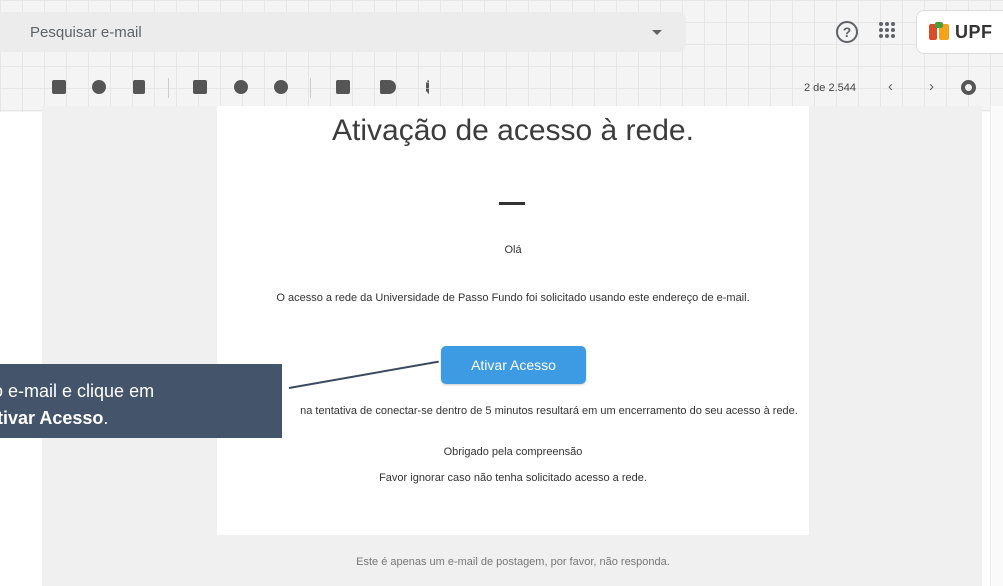  I want to click on thanks-text: Obrigado pela compreensão, so click(513, 452).